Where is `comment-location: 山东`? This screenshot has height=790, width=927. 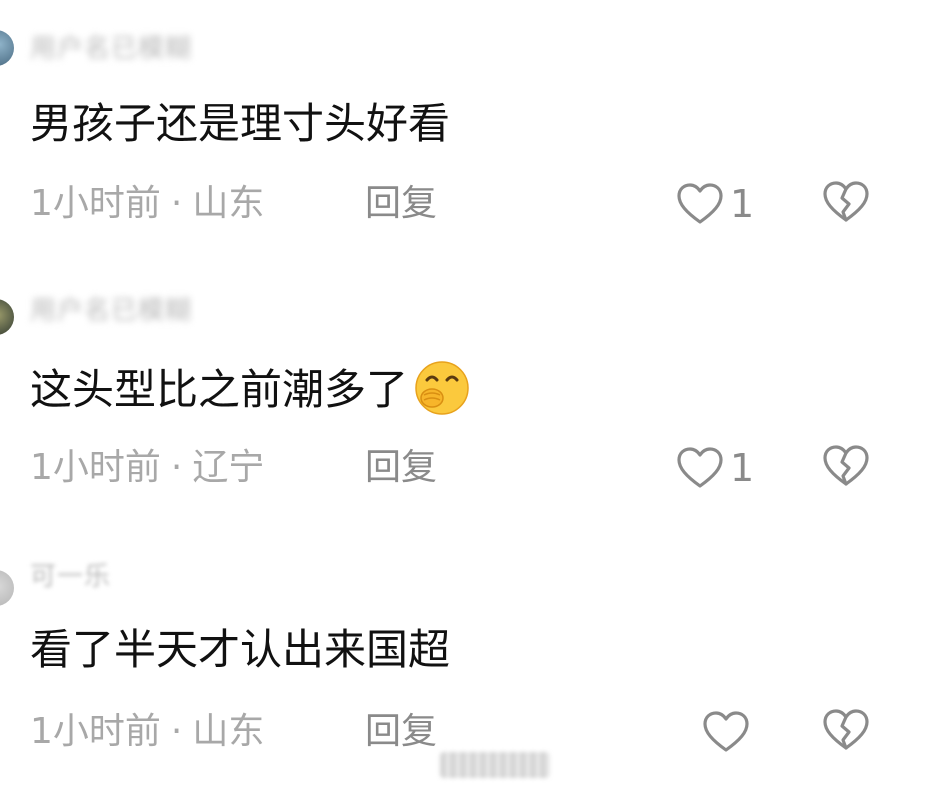
comment-location: 山东 is located at coordinates (228, 731).